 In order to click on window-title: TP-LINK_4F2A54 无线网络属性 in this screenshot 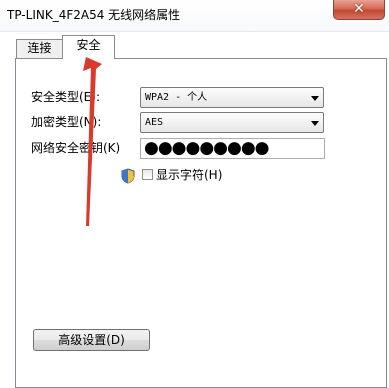, I will do `click(94, 15)`.